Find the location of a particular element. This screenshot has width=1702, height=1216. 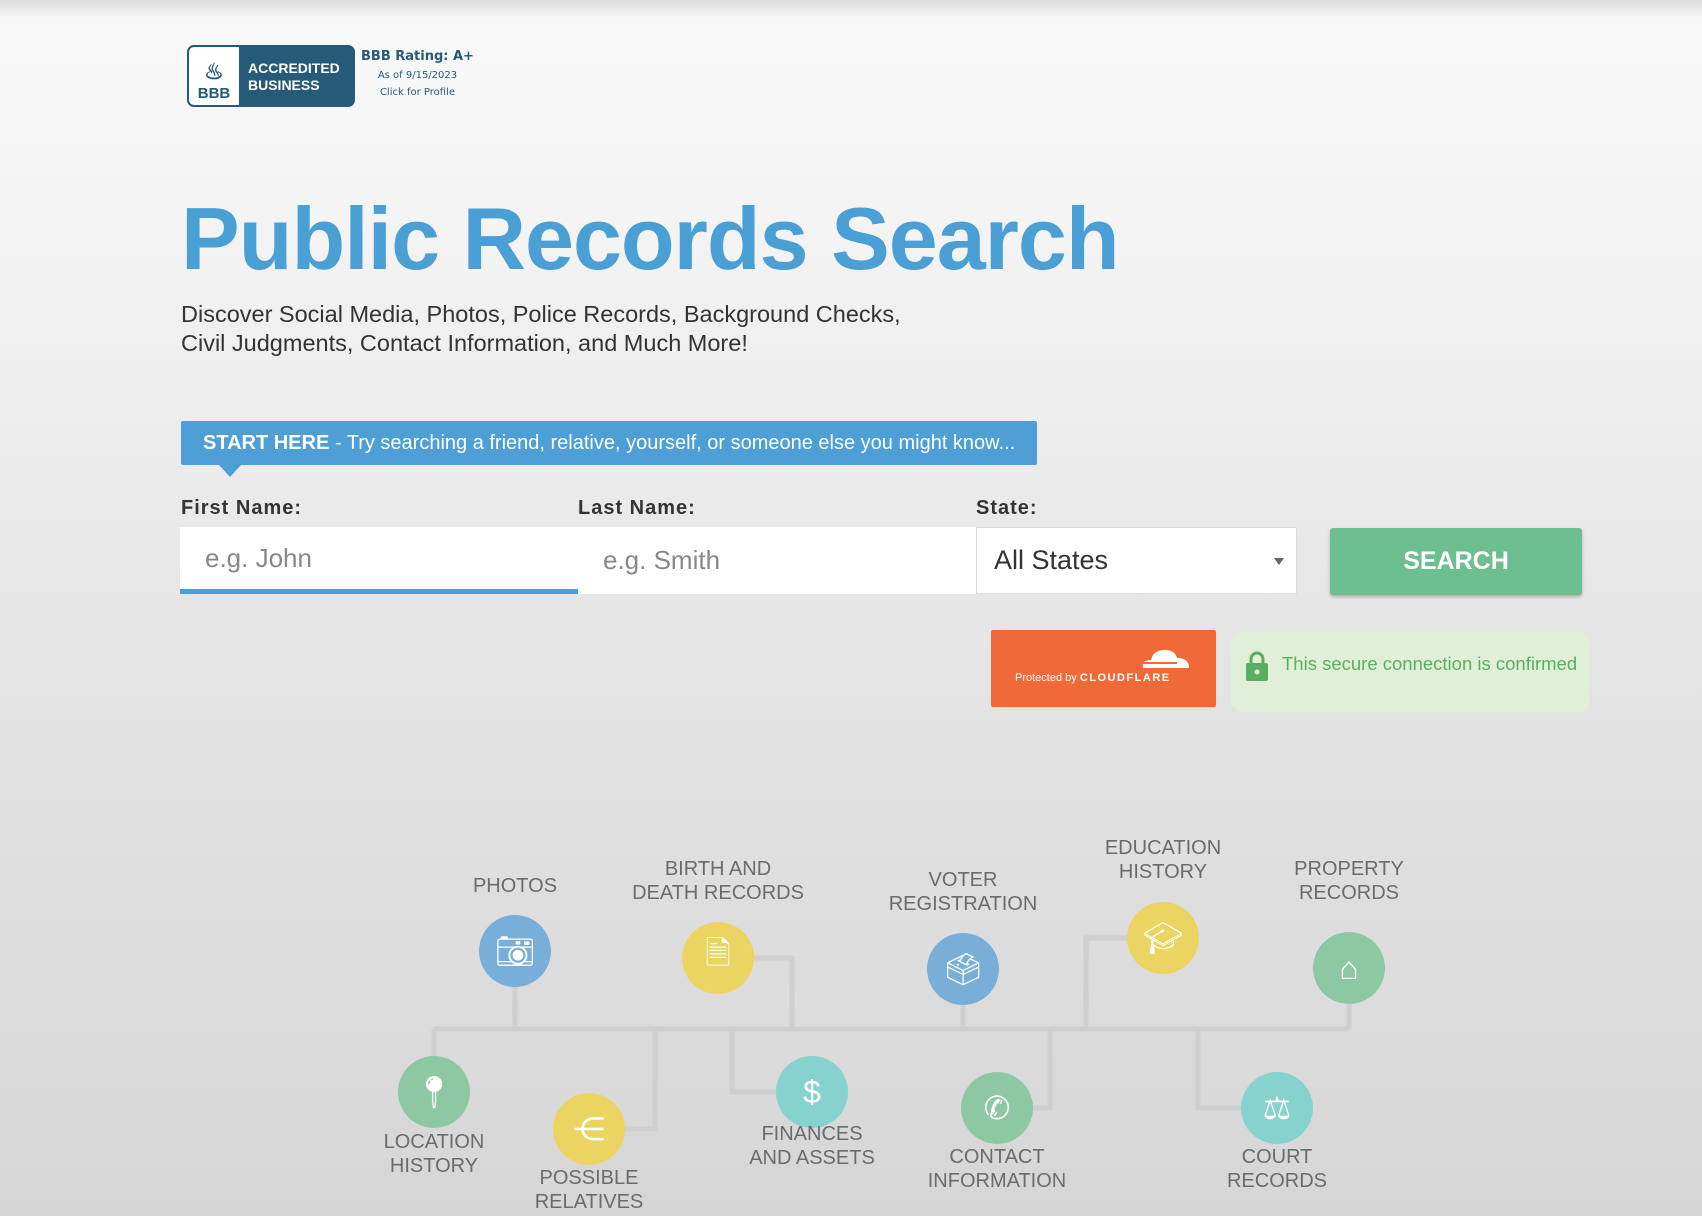

category-contact-circle: ✆ is located at coordinates (997, 1108).